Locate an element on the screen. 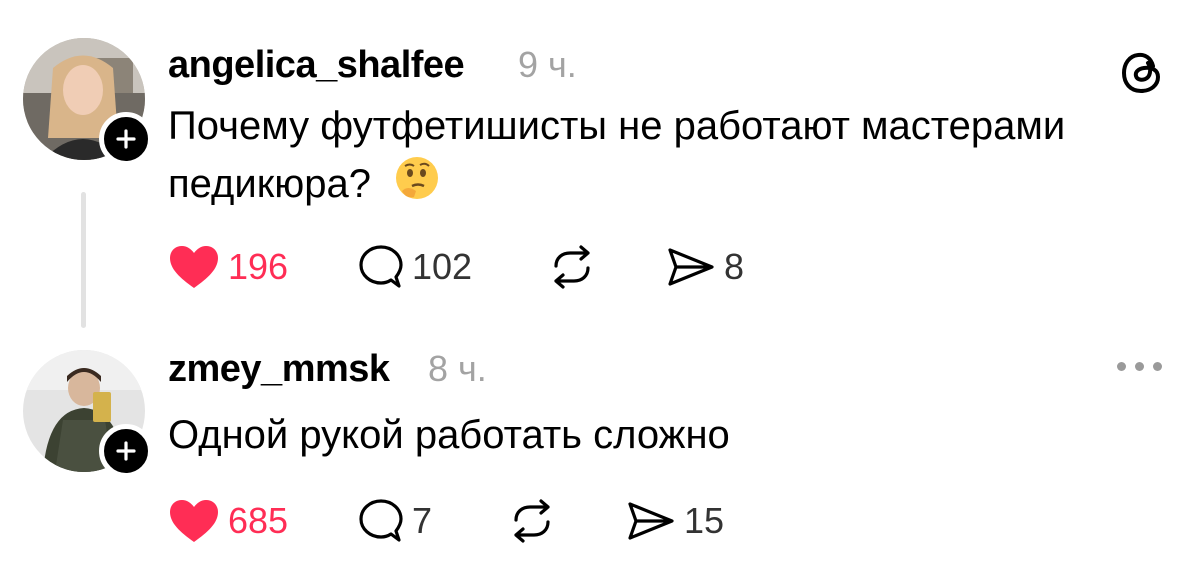  comment-button: 102 is located at coordinates (453, 267).